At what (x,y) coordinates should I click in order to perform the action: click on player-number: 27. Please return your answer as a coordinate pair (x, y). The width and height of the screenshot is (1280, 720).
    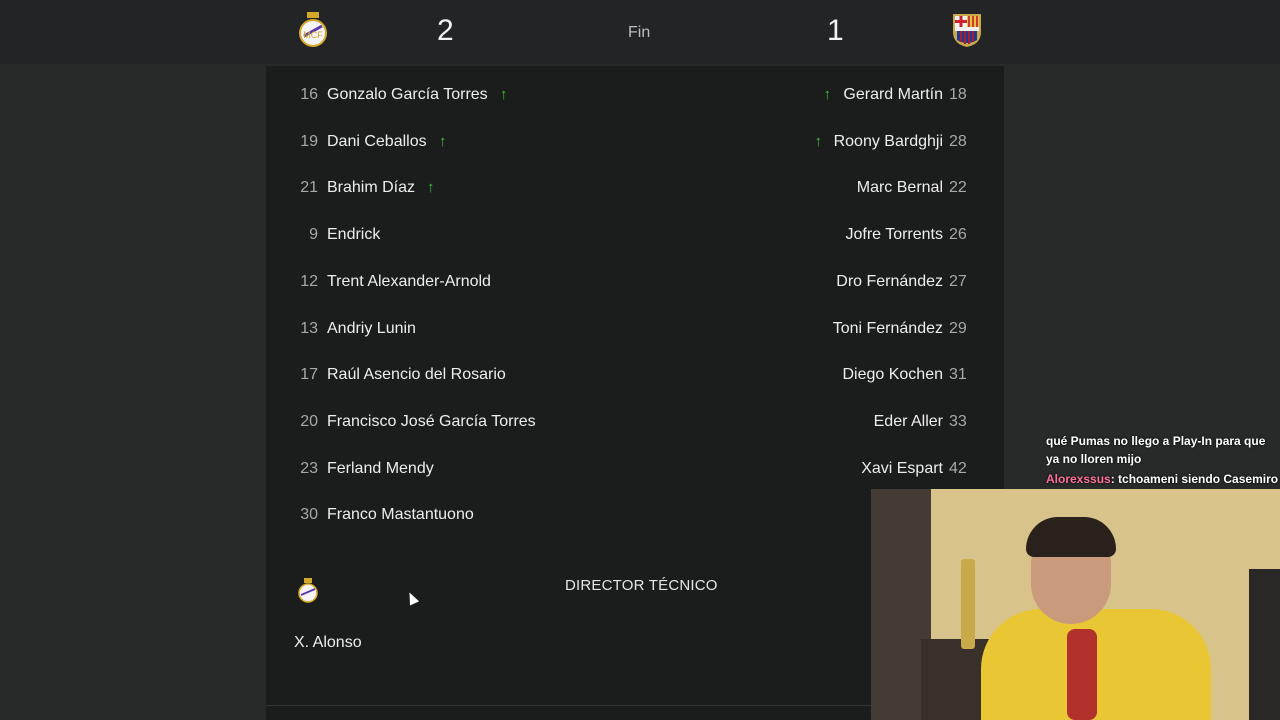
    Looking at the image, I should click on (958, 281).